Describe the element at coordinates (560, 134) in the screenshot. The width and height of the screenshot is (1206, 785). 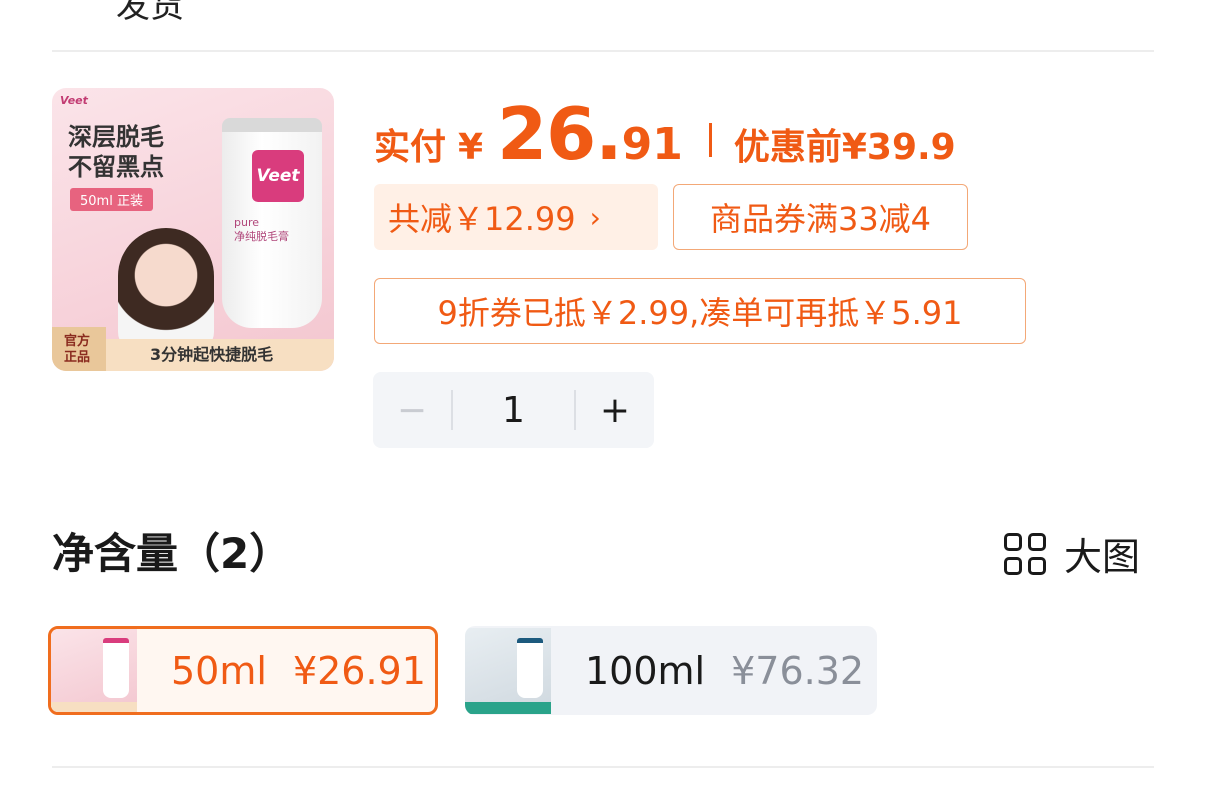
I see `price-integer: 26.` at that location.